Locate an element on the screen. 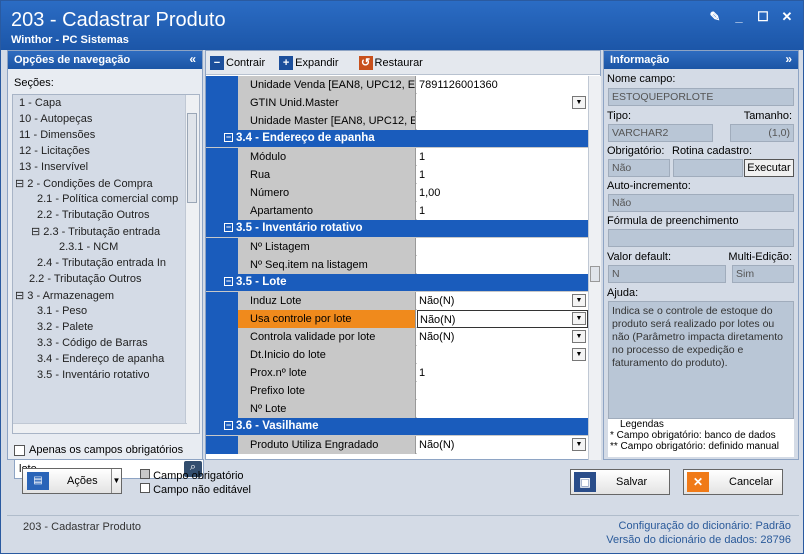 This screenshot has height=554, width=804. section-header: −3.4 - Endereço de apanha is located at coordinates (397, 139).